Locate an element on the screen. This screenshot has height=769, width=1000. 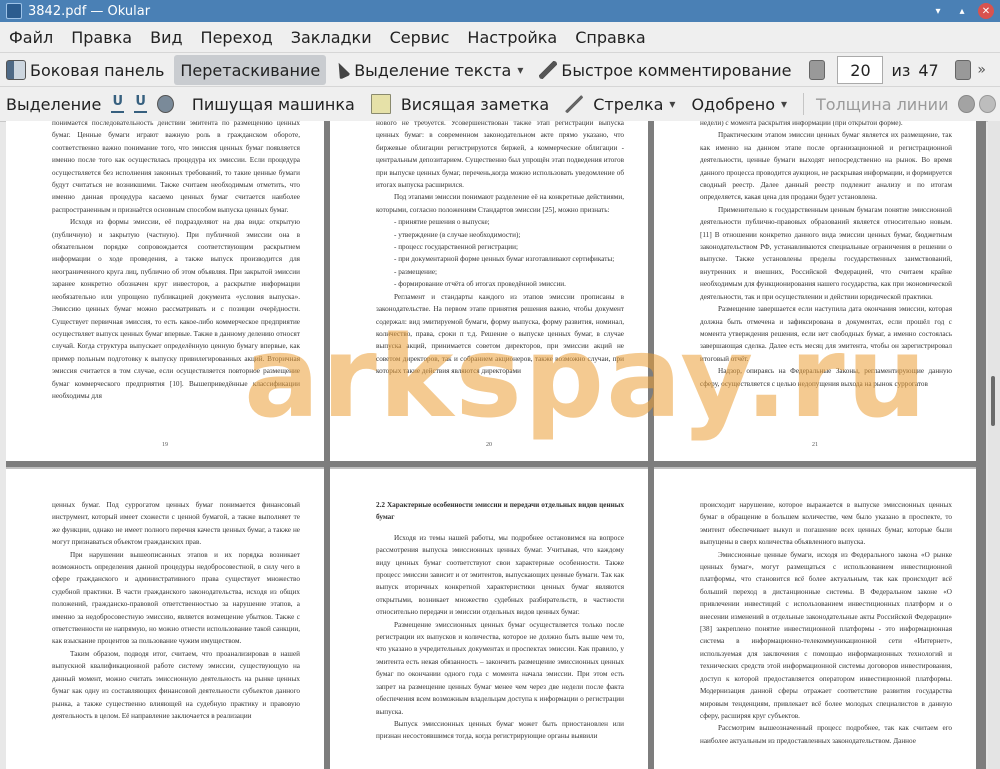
selection-tool-button: Выделение is located at coordinates (53, 104).